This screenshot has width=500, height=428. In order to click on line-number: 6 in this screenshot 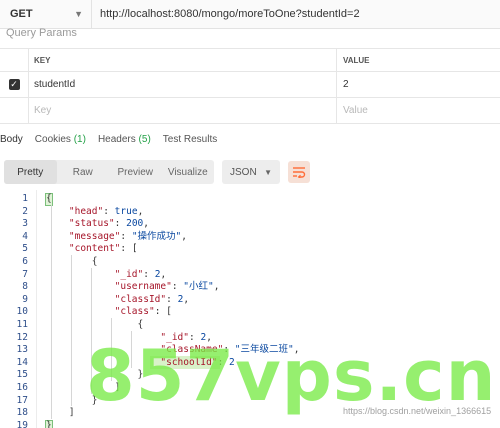, I will do `click(25, 261)`.